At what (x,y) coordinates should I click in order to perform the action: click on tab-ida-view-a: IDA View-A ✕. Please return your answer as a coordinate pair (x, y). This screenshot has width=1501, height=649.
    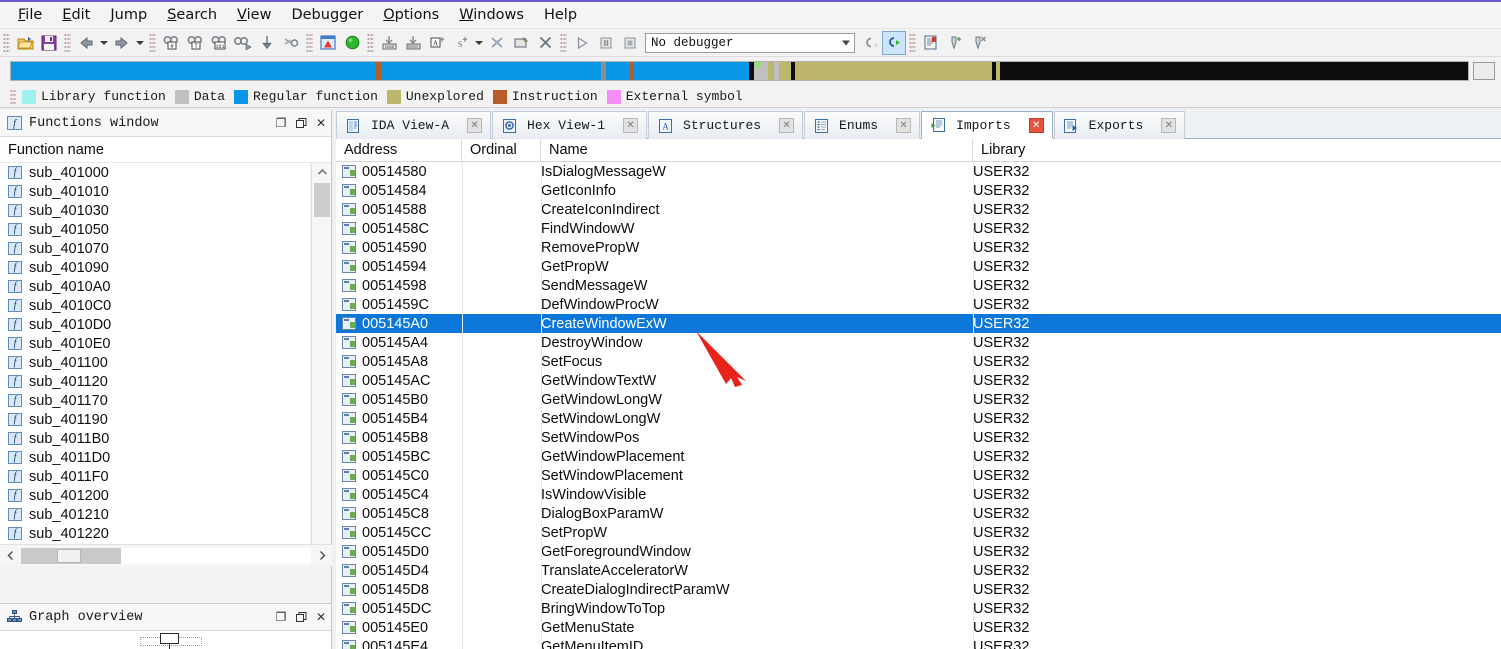
    Looking at the image, I should click on (414, 125).